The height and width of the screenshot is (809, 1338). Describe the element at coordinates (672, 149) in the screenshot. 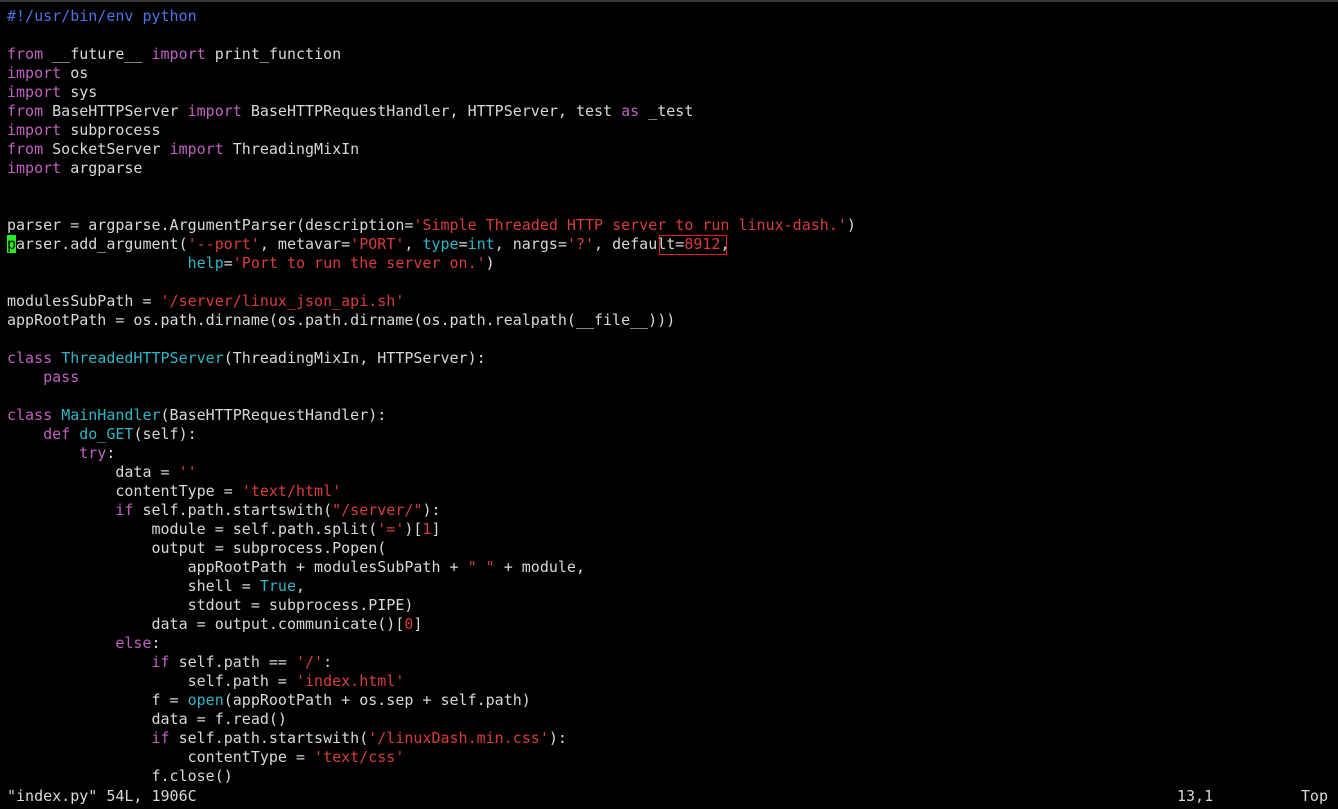

I see `code-line: from SocketServer import ThreadingMixIn` at that location.